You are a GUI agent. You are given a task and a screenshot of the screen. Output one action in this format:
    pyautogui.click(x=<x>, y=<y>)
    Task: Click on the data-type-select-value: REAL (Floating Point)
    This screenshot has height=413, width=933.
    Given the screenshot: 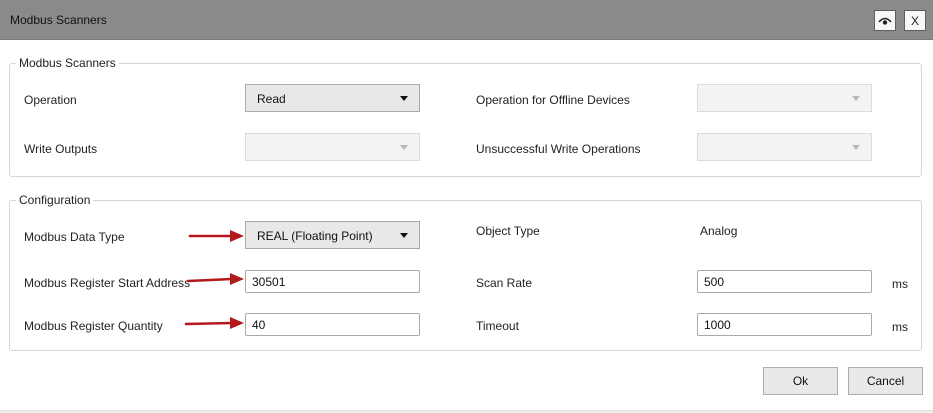 What is the action you would take?
    pyautogui.click(x=315, y=236)
    